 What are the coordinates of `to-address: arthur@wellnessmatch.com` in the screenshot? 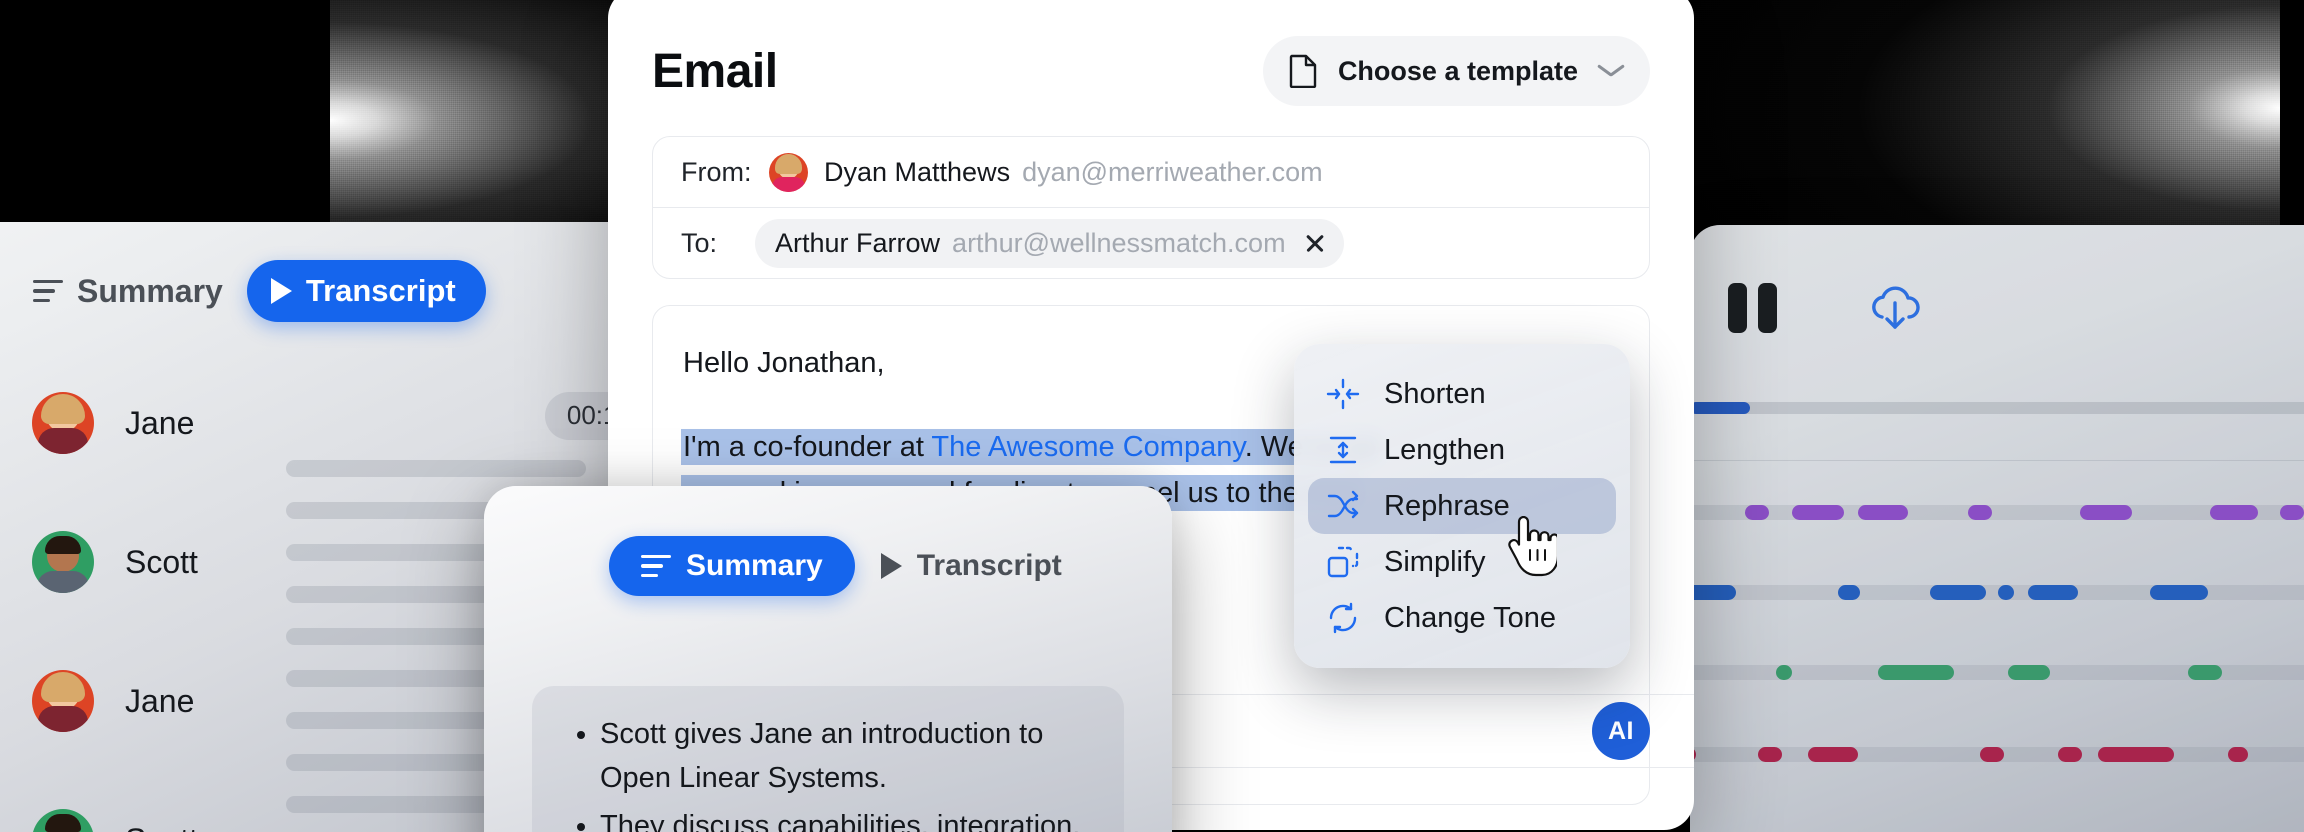 It's located at (1119, 242).